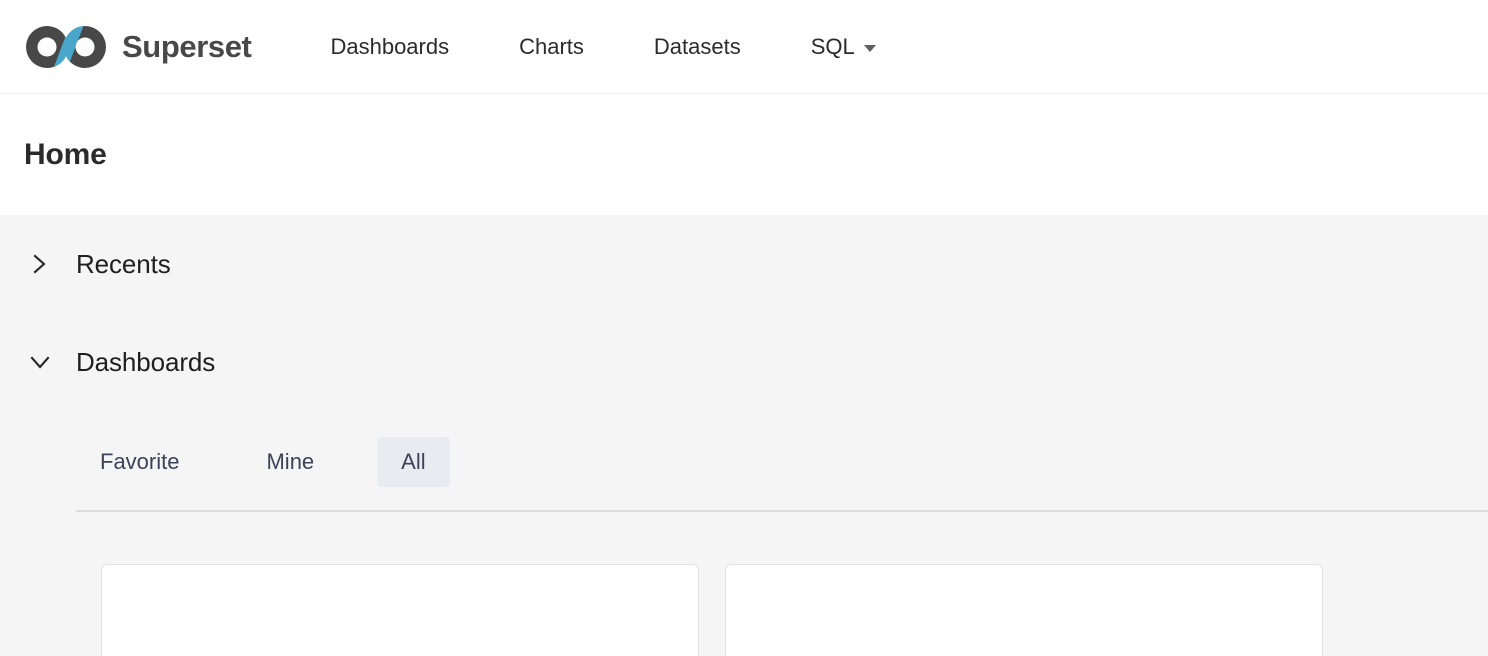 The width and height of the screenshot is (1488, 656). Describe the element at coordinates (832, 46) in the screenshot. I see `nav-item-sql-label: SQL` at that location.